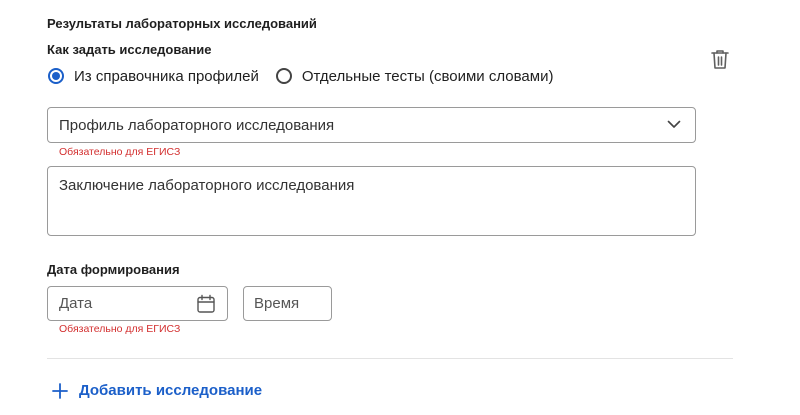 The width and height of the screenshot is (800, 415). What do you see at coordinates (390, 358) in the screenshot?
I see `divider` at bounding box center [390, 358].